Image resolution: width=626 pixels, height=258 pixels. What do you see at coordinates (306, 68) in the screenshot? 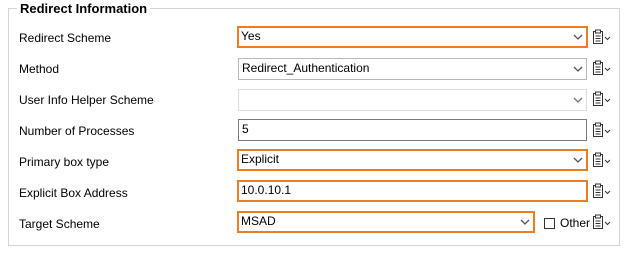
I see `method-value: Redirect_Authentication` at bounding box center [306, 68].